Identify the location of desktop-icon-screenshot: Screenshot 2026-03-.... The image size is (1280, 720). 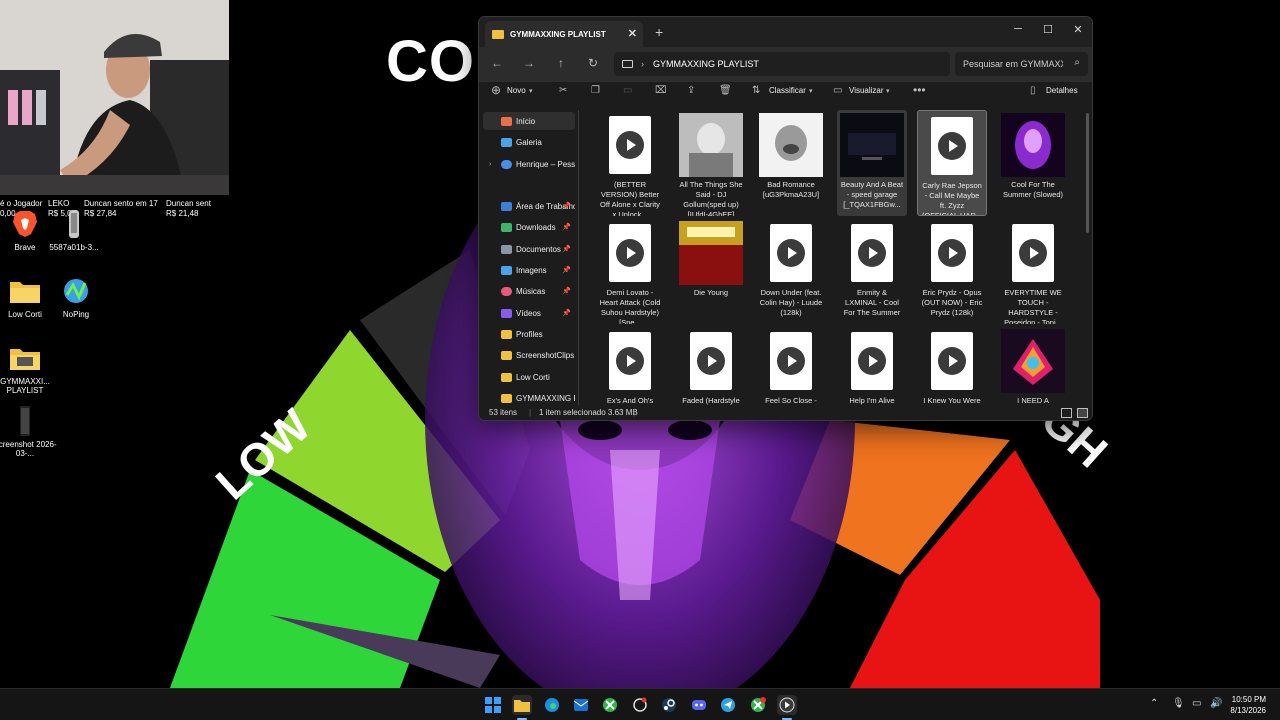
(28, 431).